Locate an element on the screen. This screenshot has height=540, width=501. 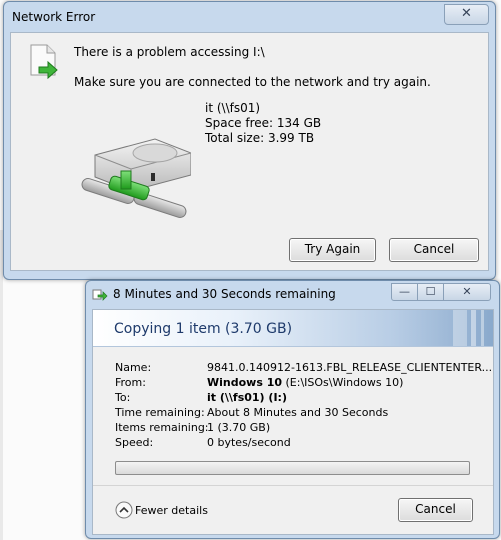
chevron-up-icon is located at coordinates (124, 510).